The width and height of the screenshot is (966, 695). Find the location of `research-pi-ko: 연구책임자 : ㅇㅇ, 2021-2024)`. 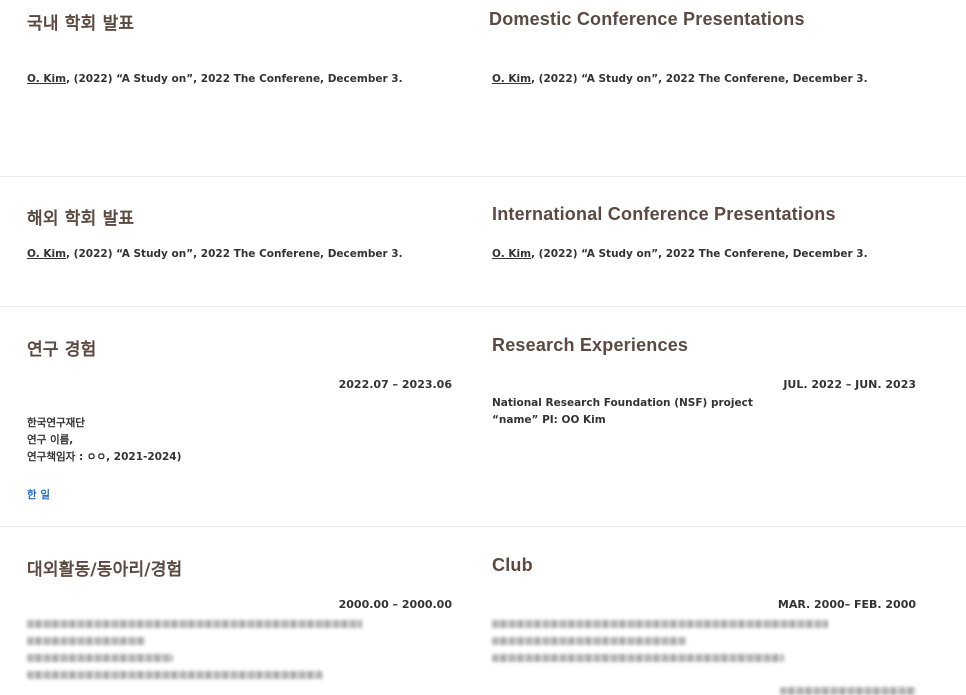

research-pi-ko: 연구책임자 : ㅇㅇ, 2021-2024) is located at coordinates (104, 457).